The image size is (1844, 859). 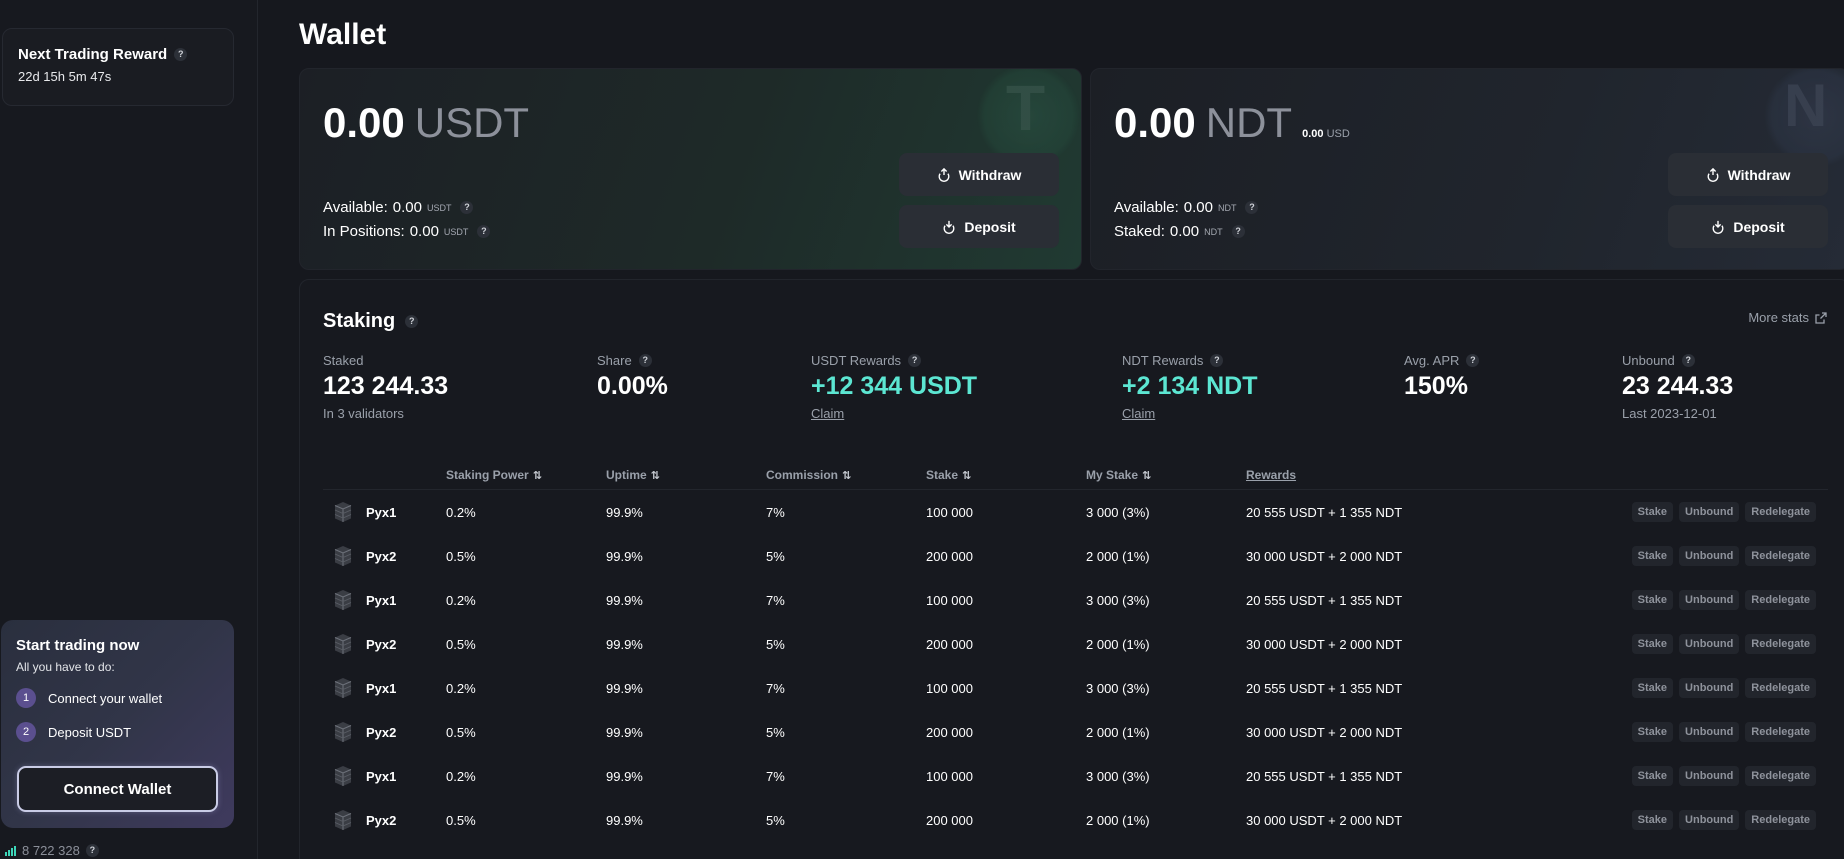 I want to click on balance-currency: USDT, so click(x=472, y=122).